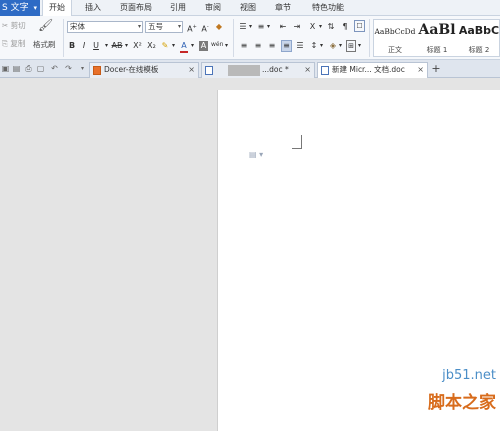 The height and width of the screenshot is (431, 500). I want to click on subscript-button: X₂, so click(151, 46).